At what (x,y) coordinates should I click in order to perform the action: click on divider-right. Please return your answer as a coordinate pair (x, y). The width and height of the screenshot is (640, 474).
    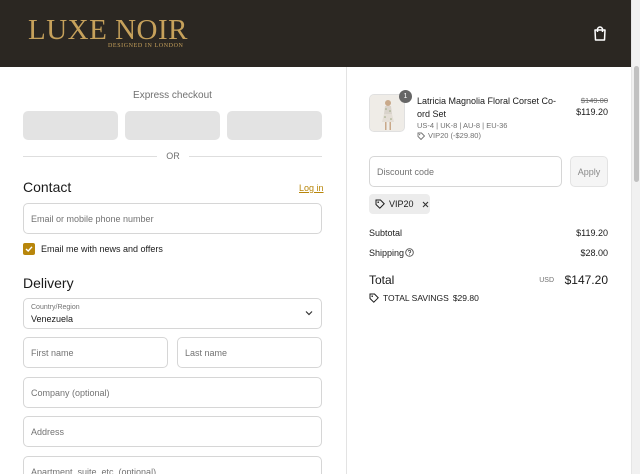
    Looking at the image, I should click on (255, 156).